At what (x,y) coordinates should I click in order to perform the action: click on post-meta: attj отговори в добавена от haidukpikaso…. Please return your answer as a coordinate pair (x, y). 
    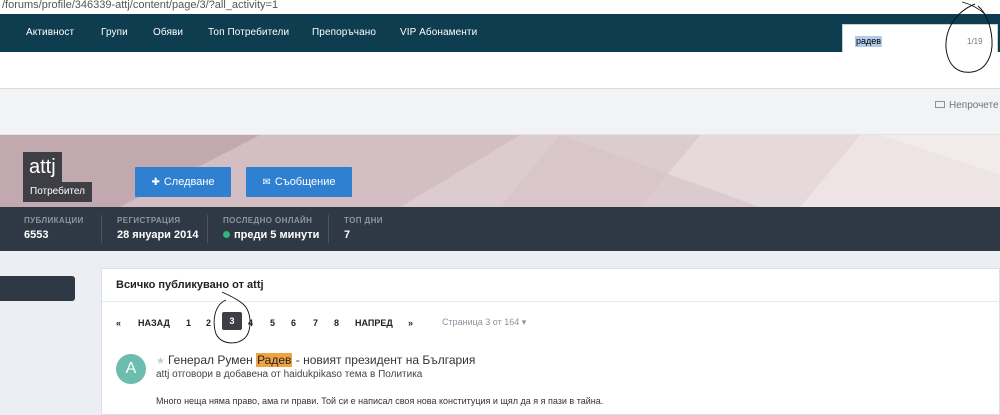
    Looking at the image, I should click on (289, 374).